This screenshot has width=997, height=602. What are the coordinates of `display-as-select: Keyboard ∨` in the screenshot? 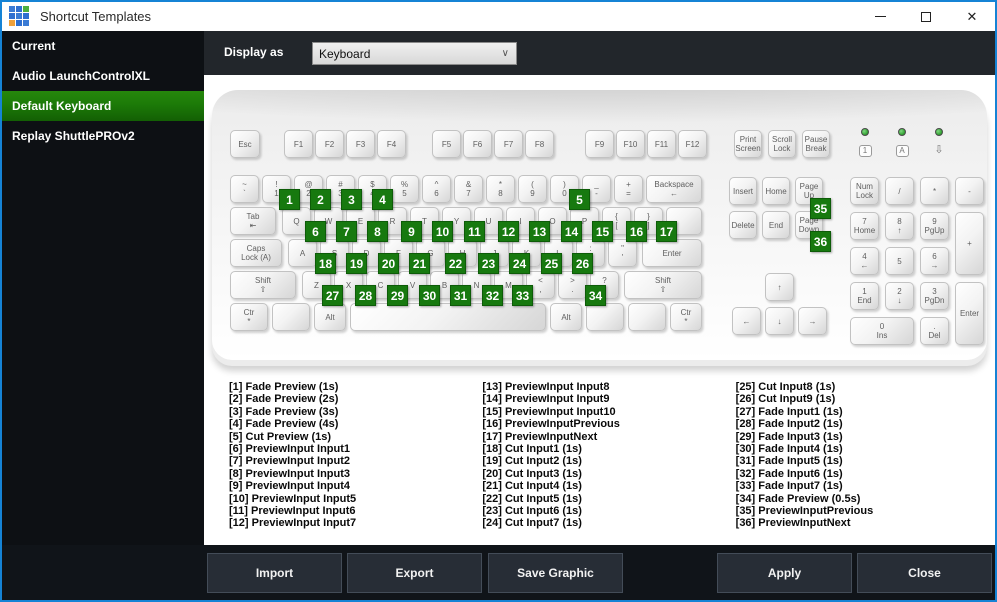 It's located at (414, 53).